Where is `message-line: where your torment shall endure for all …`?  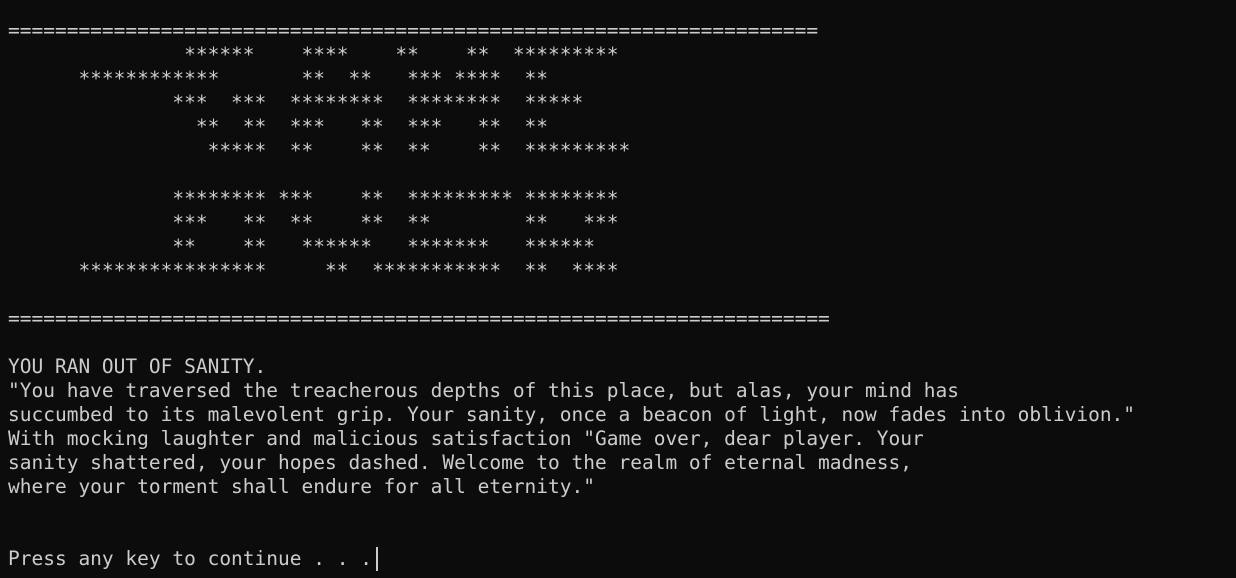 message-line: where your torment shall endure for all … is located at coordinates (301, 486).